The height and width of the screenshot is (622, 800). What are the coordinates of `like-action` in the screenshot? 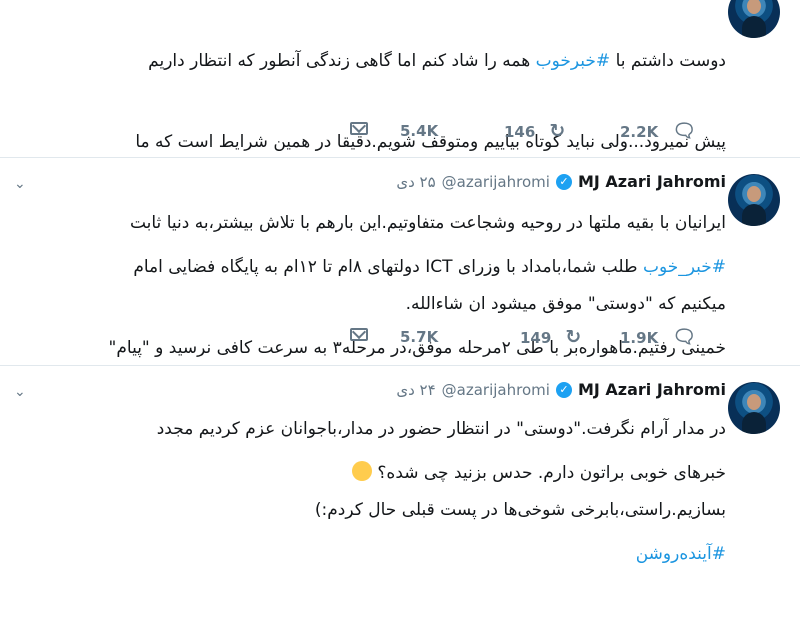 It's located at (359, 128).